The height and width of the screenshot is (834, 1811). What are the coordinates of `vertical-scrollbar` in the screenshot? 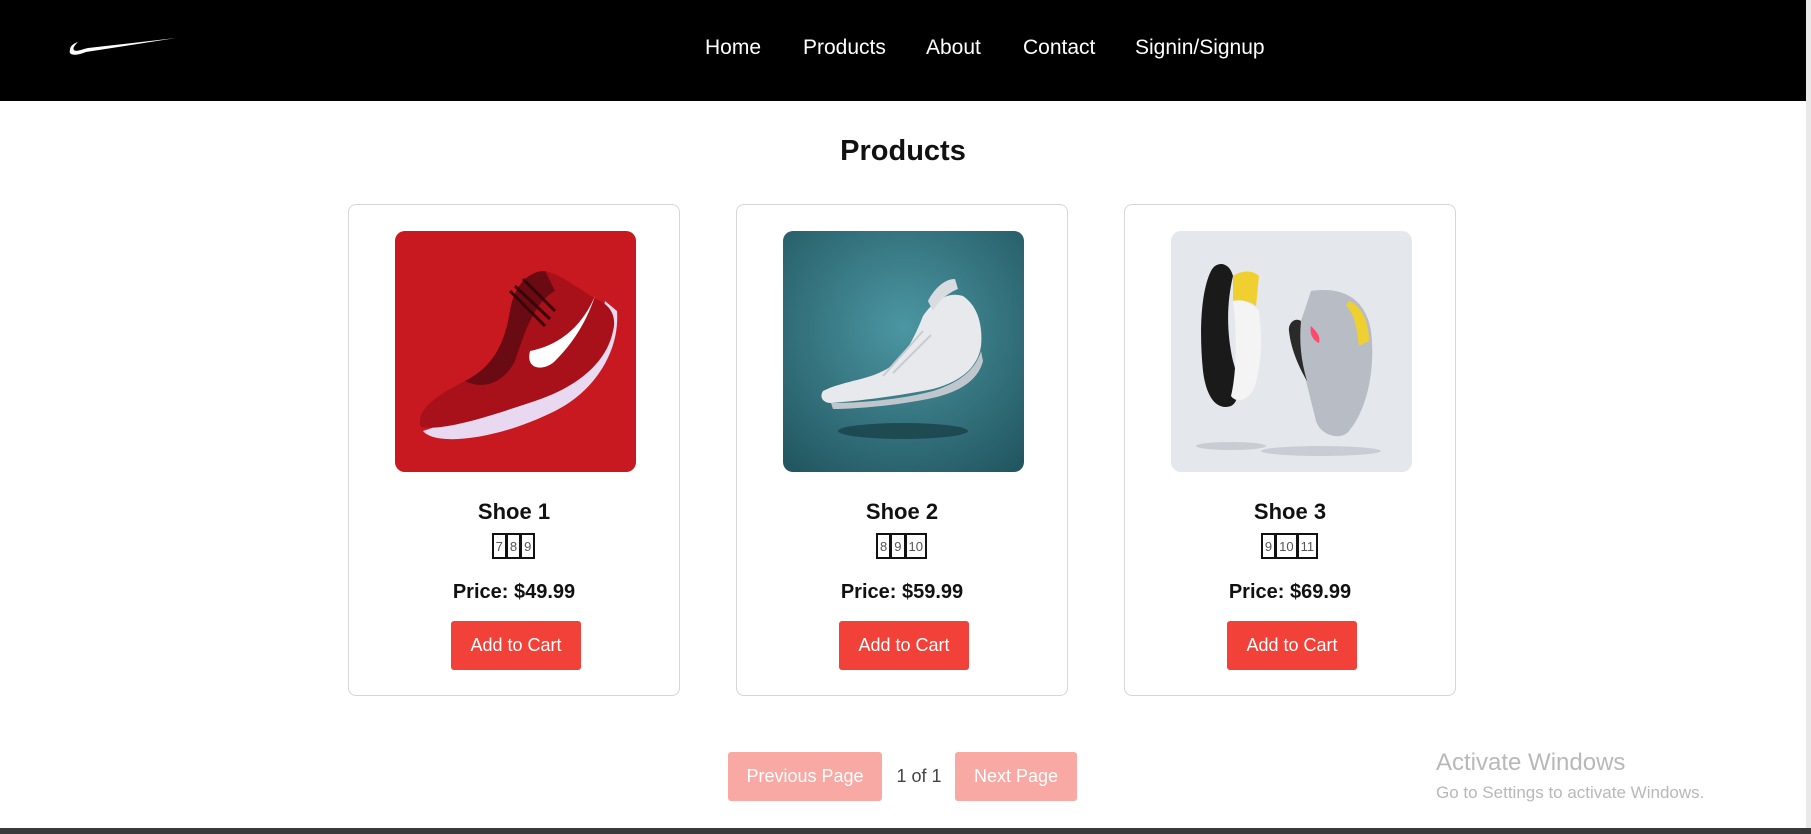 It's located at (1808, 414).